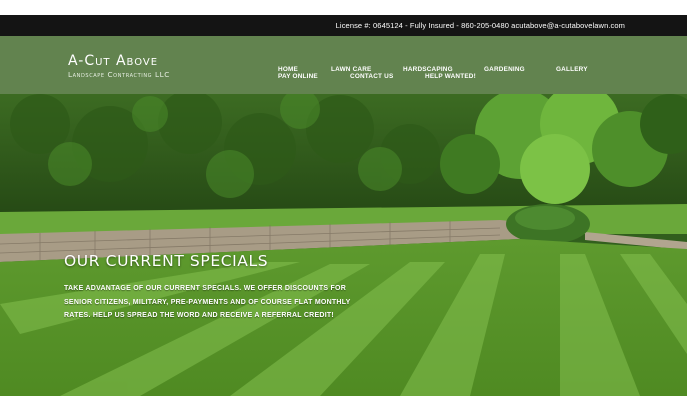 This screenshot has height=412, width=687. What do you see at coordinates (166, 261) in the screenshot?
I see `specials-heading: OUR CURRENT SPECIALS` at bounding box center [166, 261].